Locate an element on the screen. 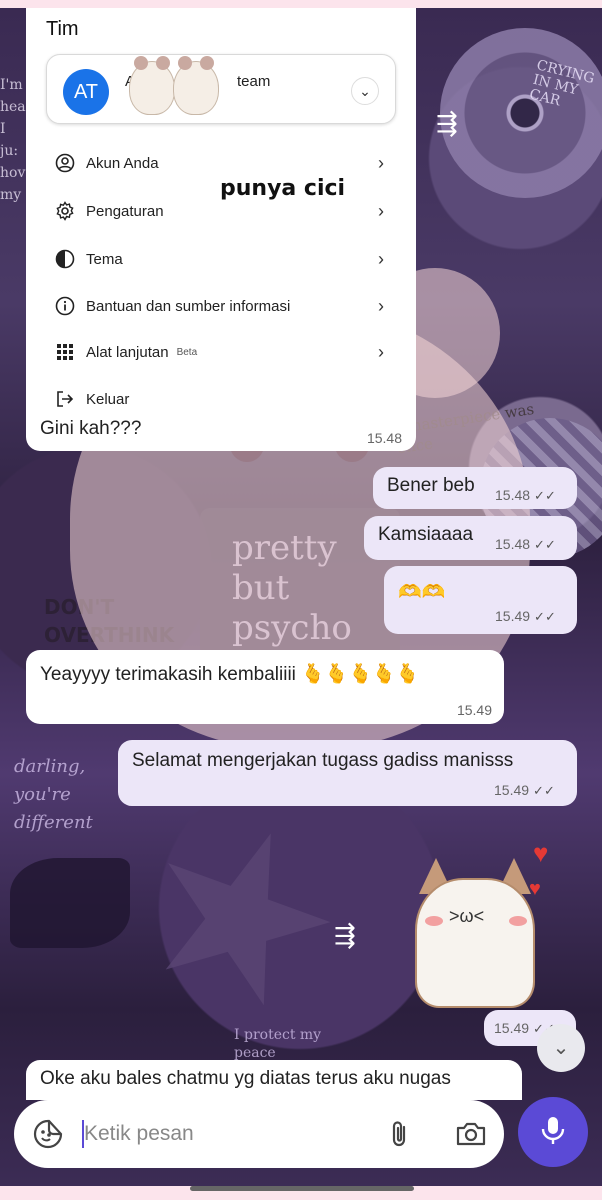 The image size is (602, 1200). sticker-icon is located at coordinates (48, 1134).